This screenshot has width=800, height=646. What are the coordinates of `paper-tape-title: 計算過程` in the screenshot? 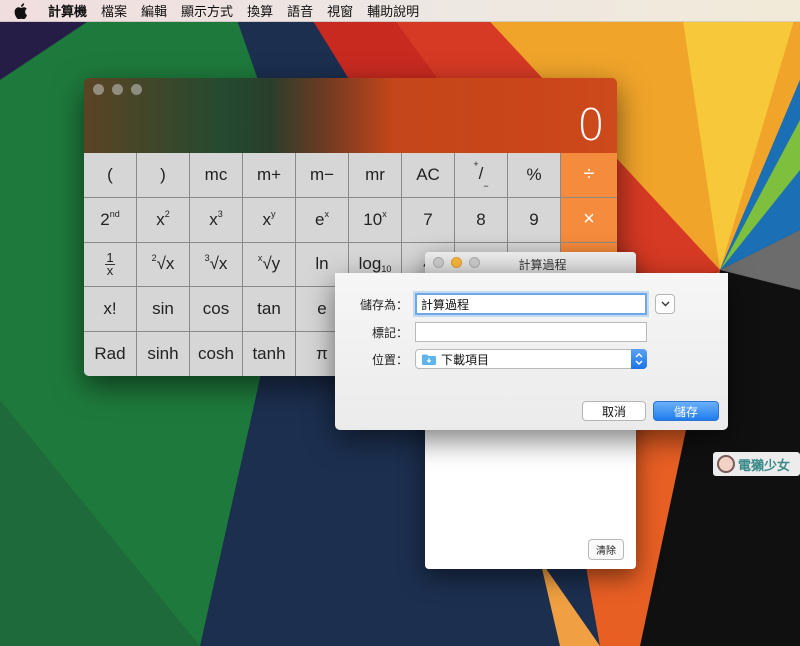 It's located at (542, 265).